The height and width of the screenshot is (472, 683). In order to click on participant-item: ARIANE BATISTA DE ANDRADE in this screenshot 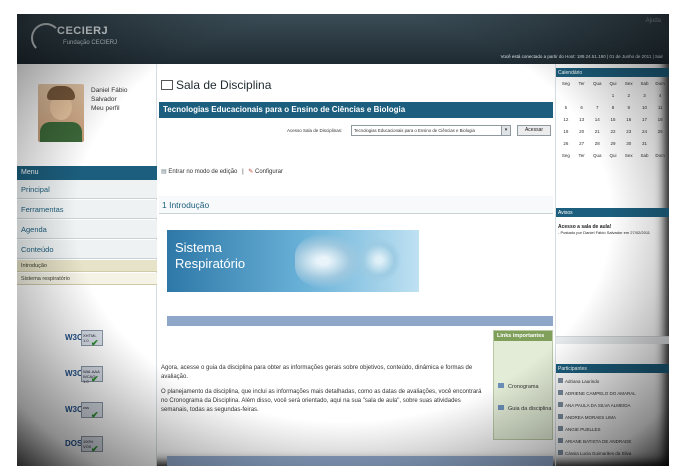, I will do `click(594, 441)`.